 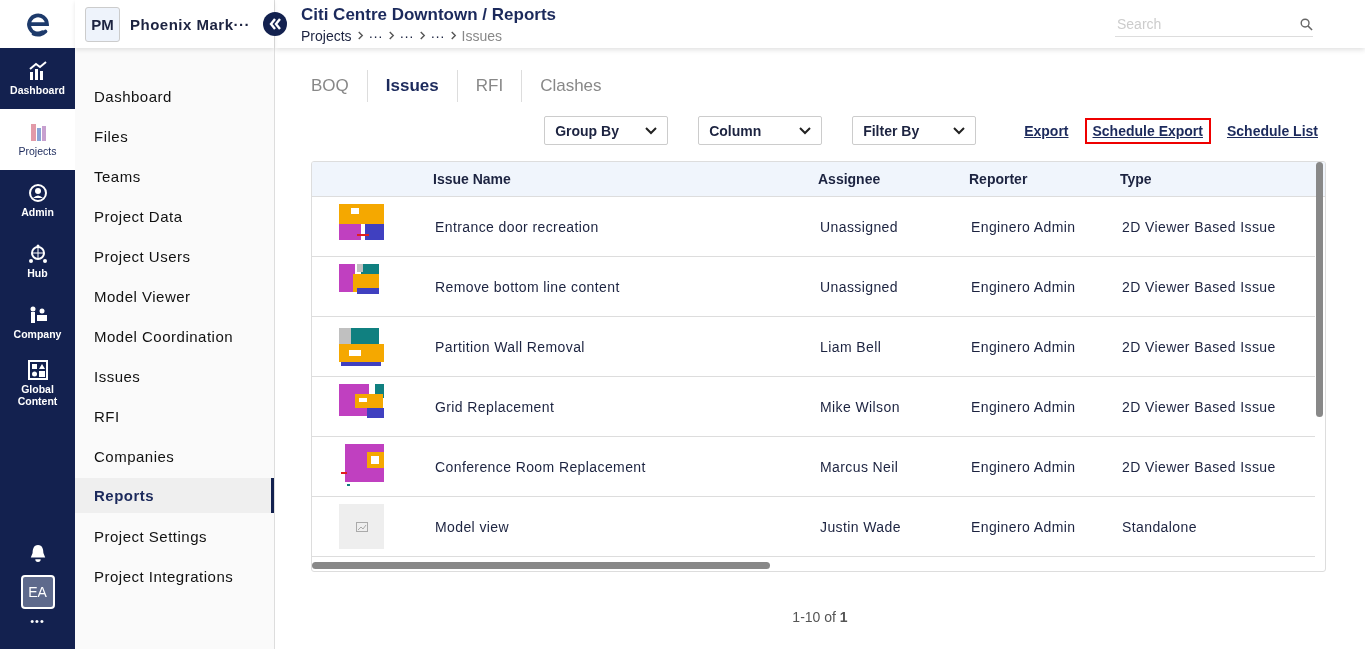 What do you see at coordinates (37, 139) in the screenshot?
I see `rail-item: Projects` at bounding box center [37, 139].